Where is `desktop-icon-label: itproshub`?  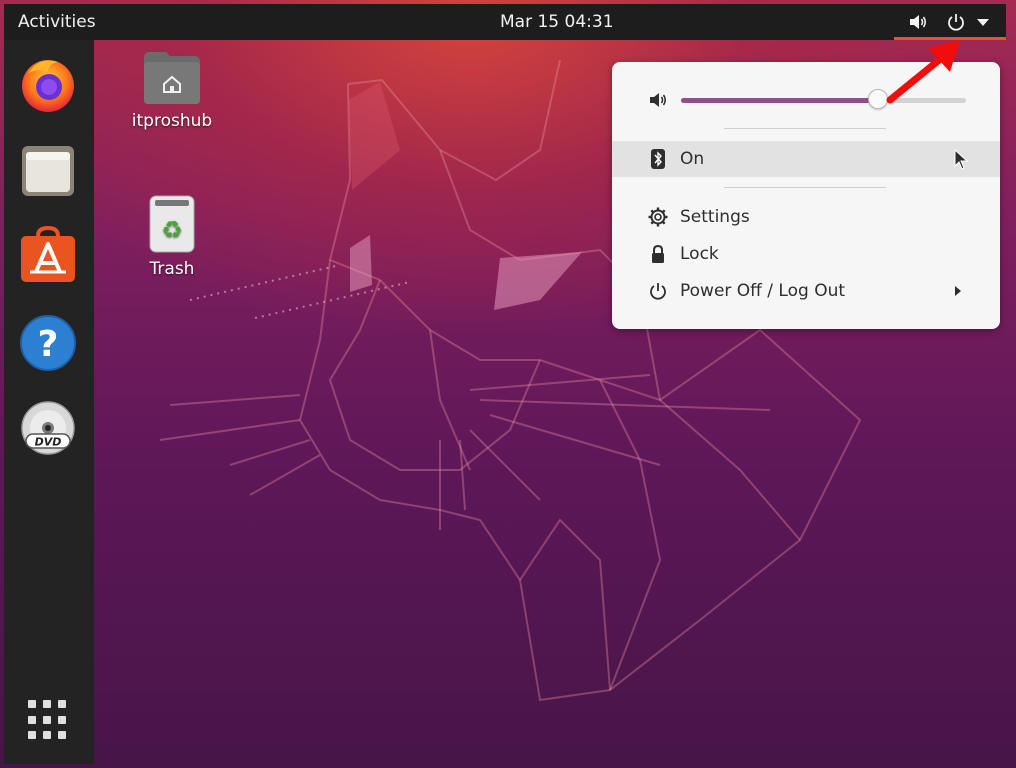
desktop-icon-label: itproshub is located at coordinates (172, 121).